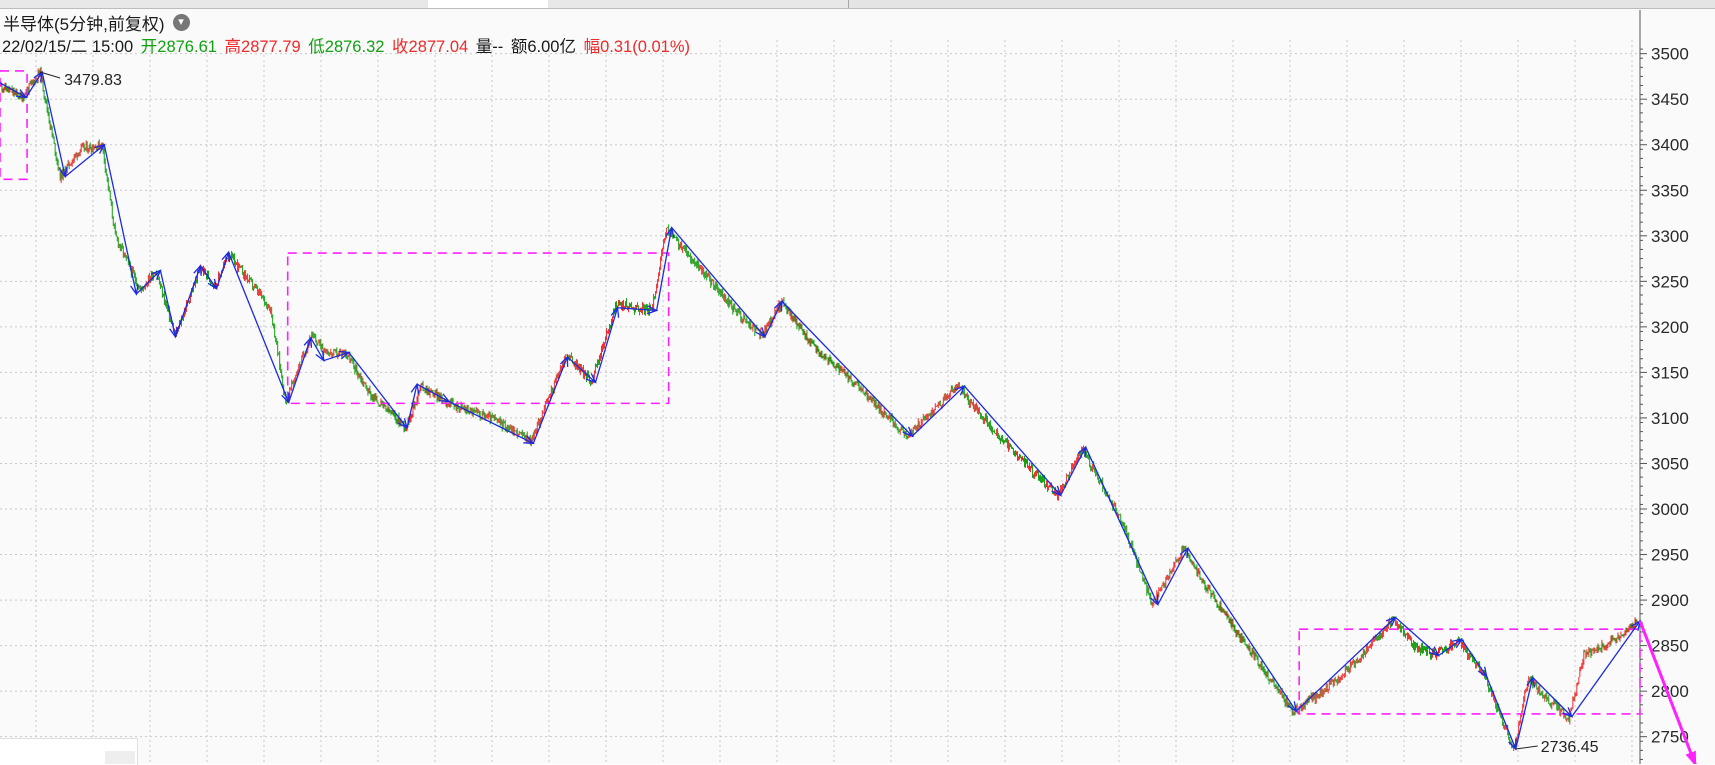 Image resolution: width=1715 pixels, height=765 pixels. What do you see at coordinates (1670, 236) in the screenshot?
I see `y-axis-tick-label: 3300` at bounding box center [1670, 236].